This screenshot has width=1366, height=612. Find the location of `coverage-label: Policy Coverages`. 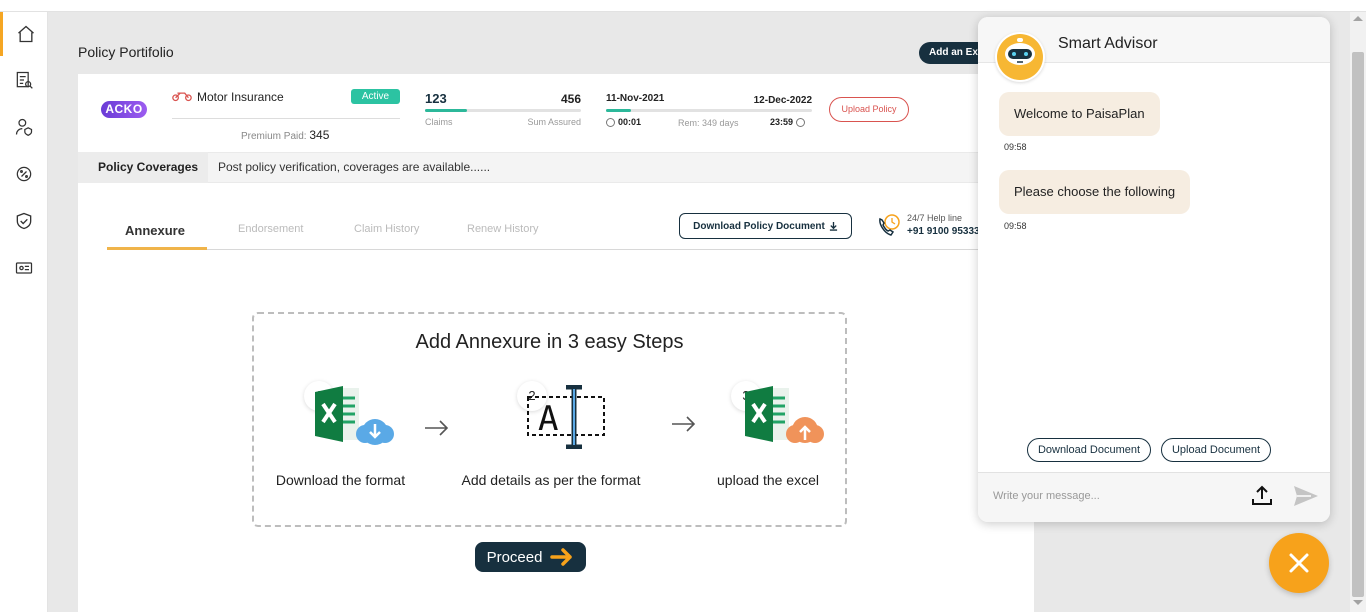

coverage-label: Policy Coverages is located at coordinates (143, 167).